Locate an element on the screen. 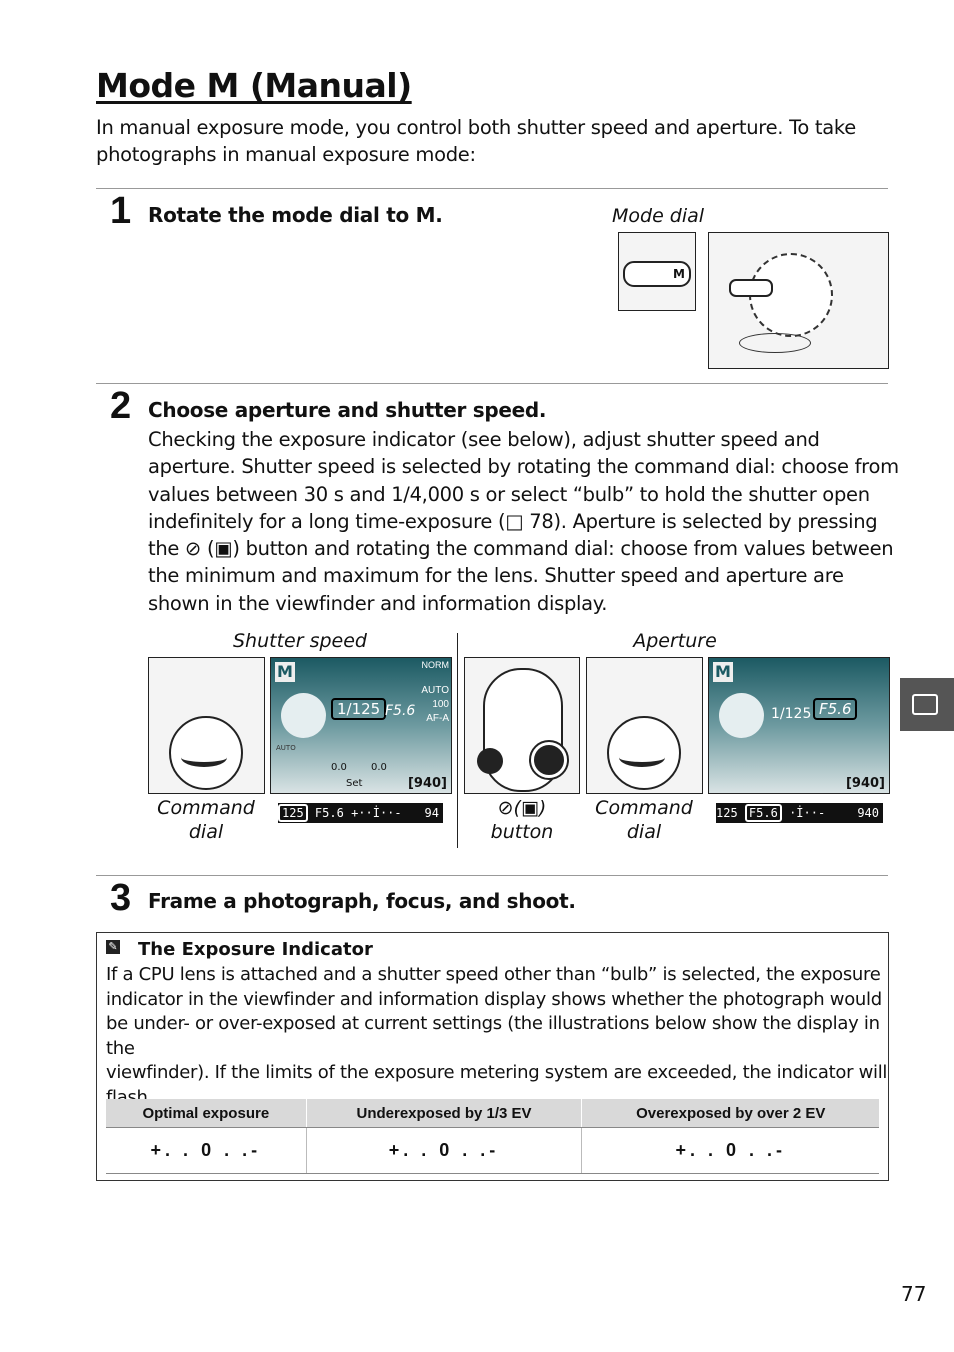 The width and height of the screenshot is (954, 1352). camera-mode-icon is located at coordinates (925, 704).